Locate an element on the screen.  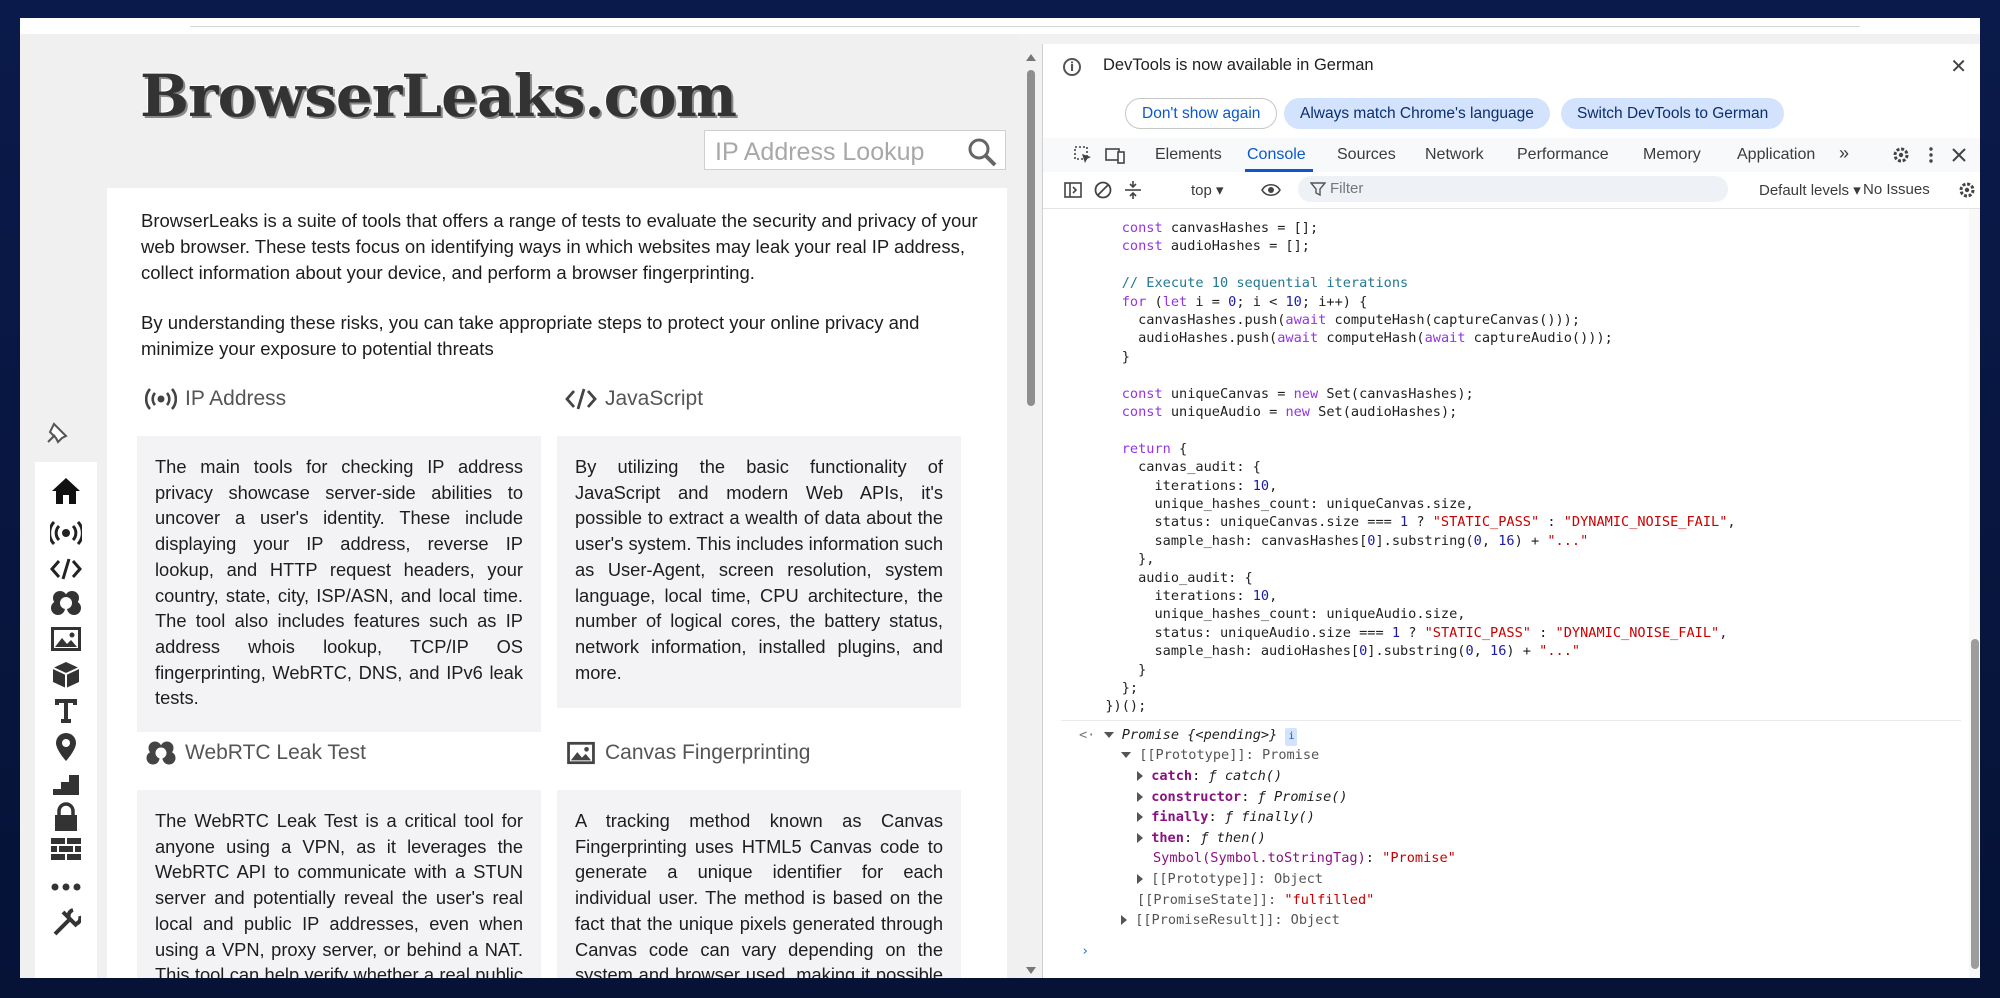
tab-console: Console is located at coordinates (1276, 155).